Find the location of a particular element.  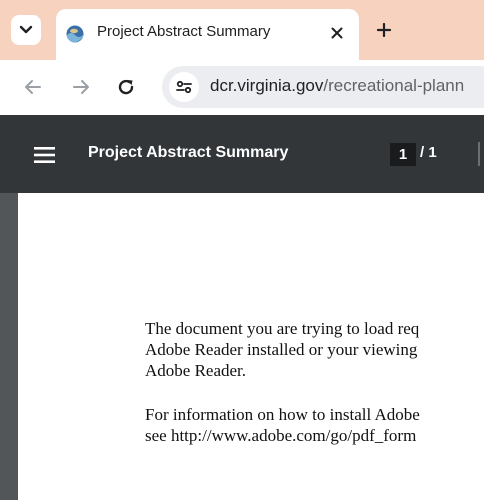

tab-close-button is located at coordinates (337, 33).